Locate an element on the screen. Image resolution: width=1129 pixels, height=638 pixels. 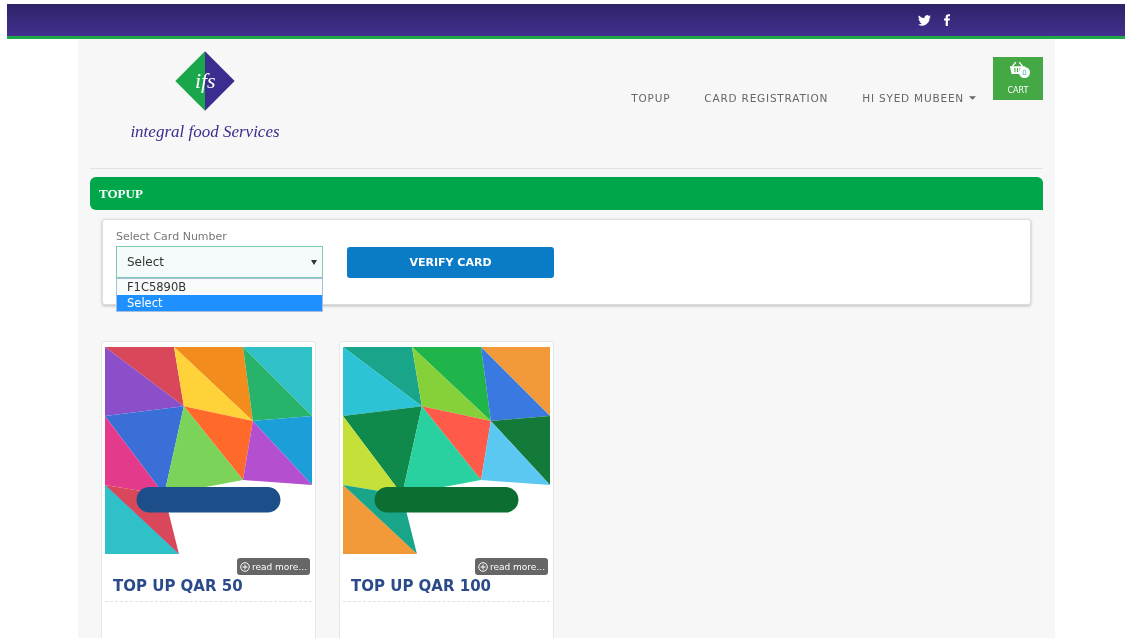
verify-card-button: VERIFY CARD is located at coordinates (450, 262).